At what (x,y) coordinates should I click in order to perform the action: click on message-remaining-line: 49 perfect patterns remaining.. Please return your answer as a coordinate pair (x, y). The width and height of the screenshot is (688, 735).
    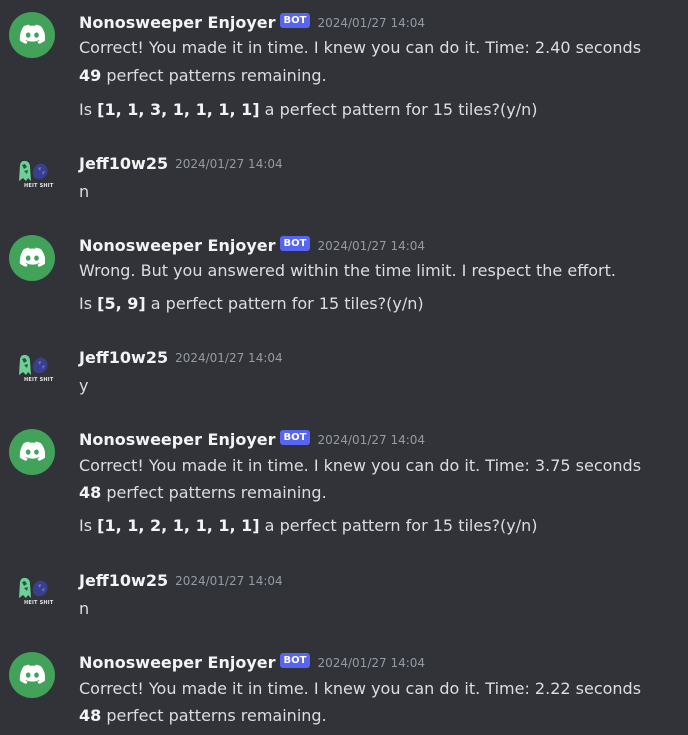
    Looking at the image, I should click on (203, 76).